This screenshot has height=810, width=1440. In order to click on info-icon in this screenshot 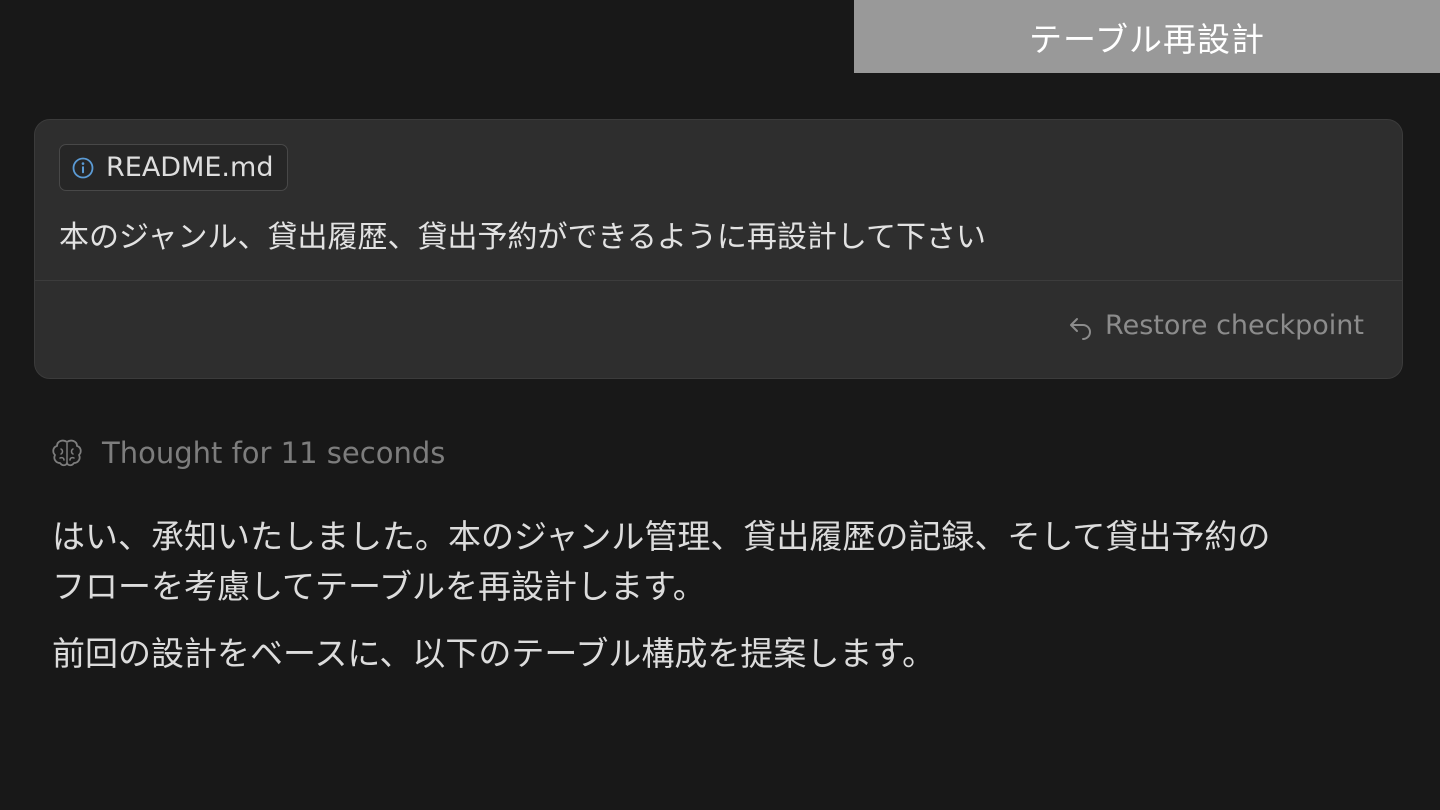, I will do `click(83, 168)`.